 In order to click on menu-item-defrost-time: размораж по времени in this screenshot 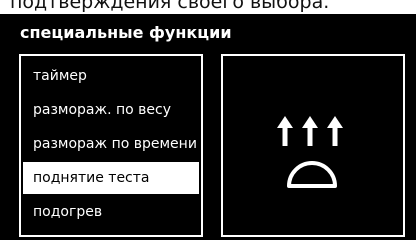, I will do `click(111, 144)`.